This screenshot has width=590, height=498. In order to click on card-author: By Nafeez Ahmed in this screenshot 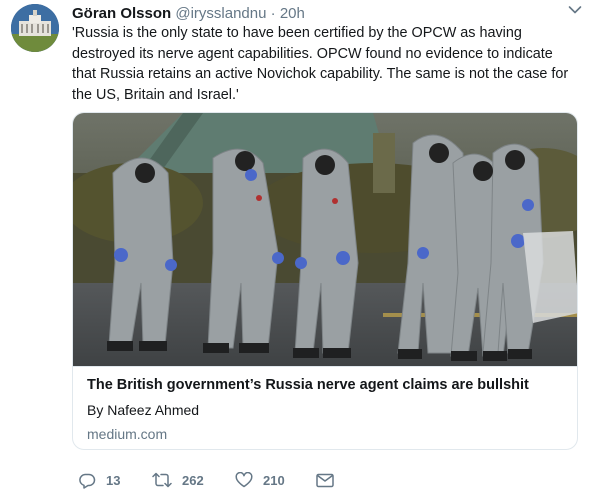, I will do `click(143, 410)`.